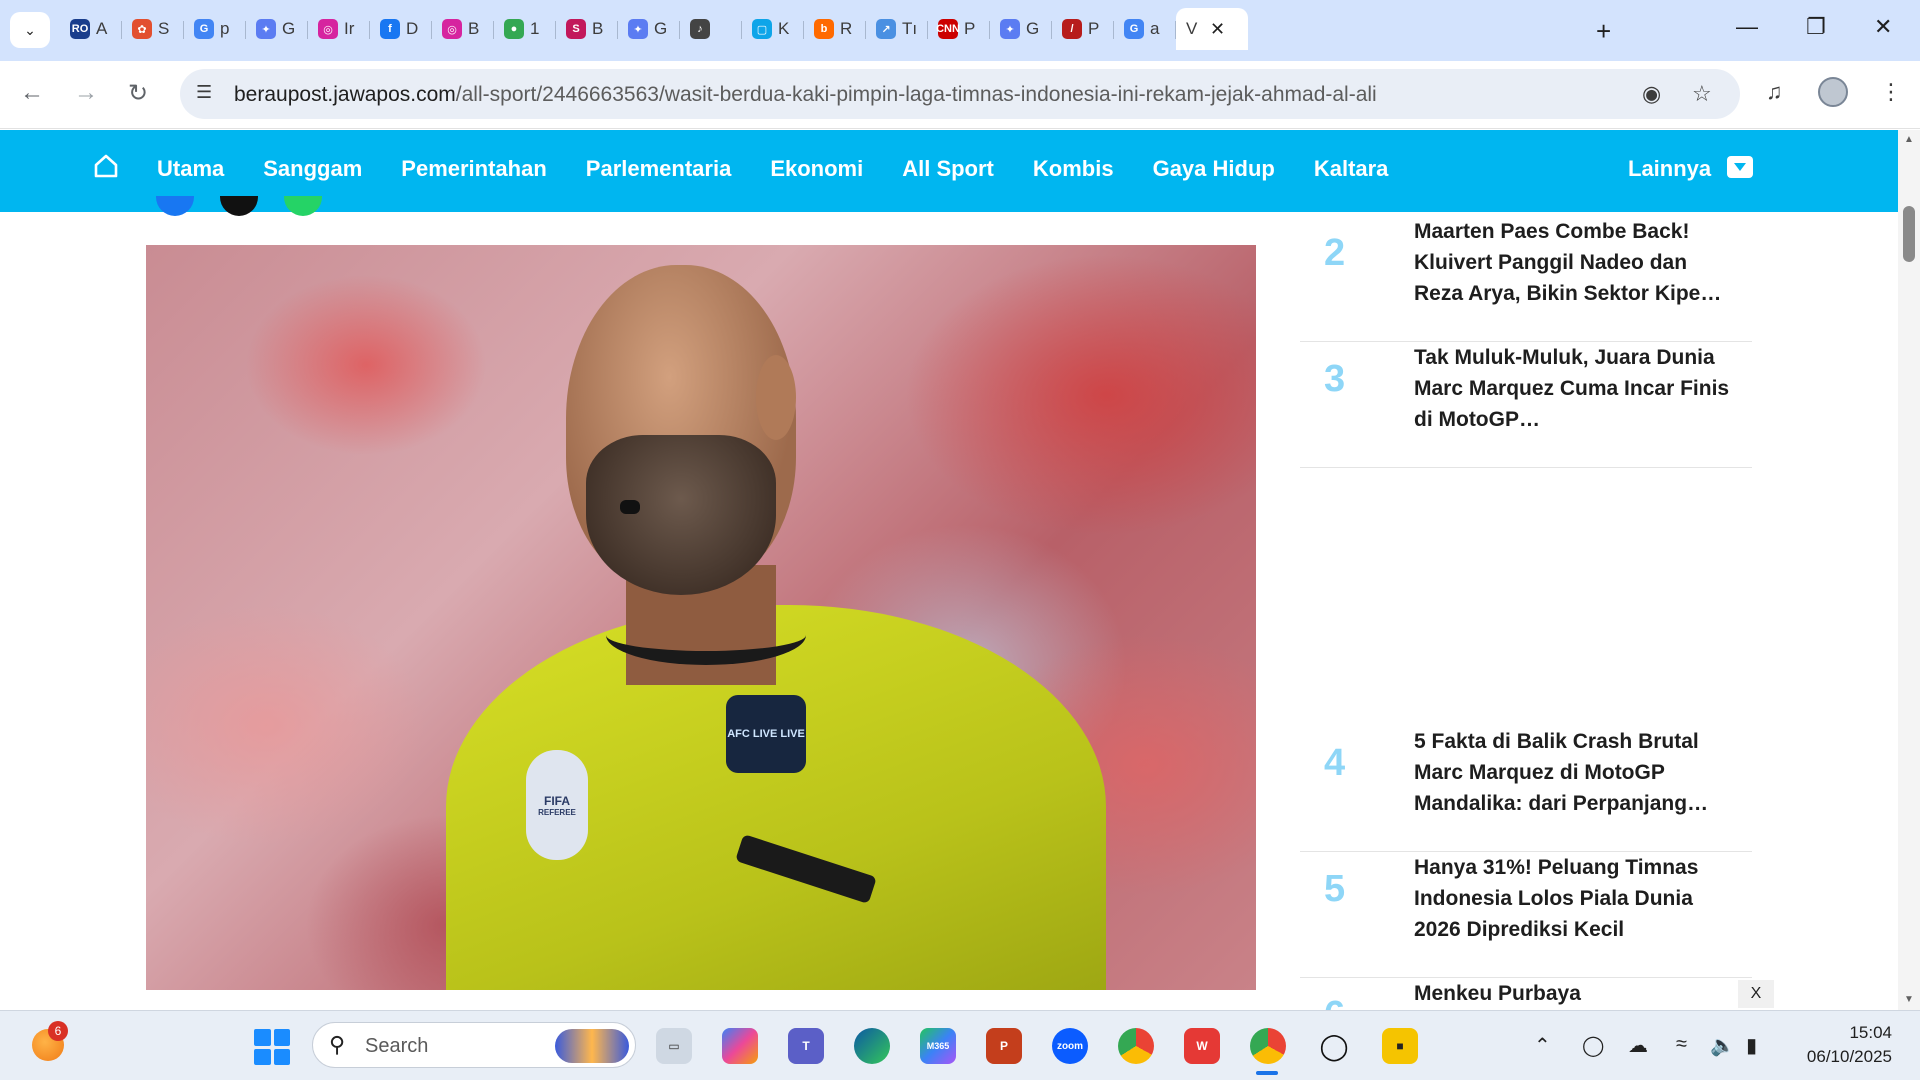  What do you see at coordinates (1033, 28) in the screenshot?
I see `tab-title: G` at bounding box center [1033, 28].